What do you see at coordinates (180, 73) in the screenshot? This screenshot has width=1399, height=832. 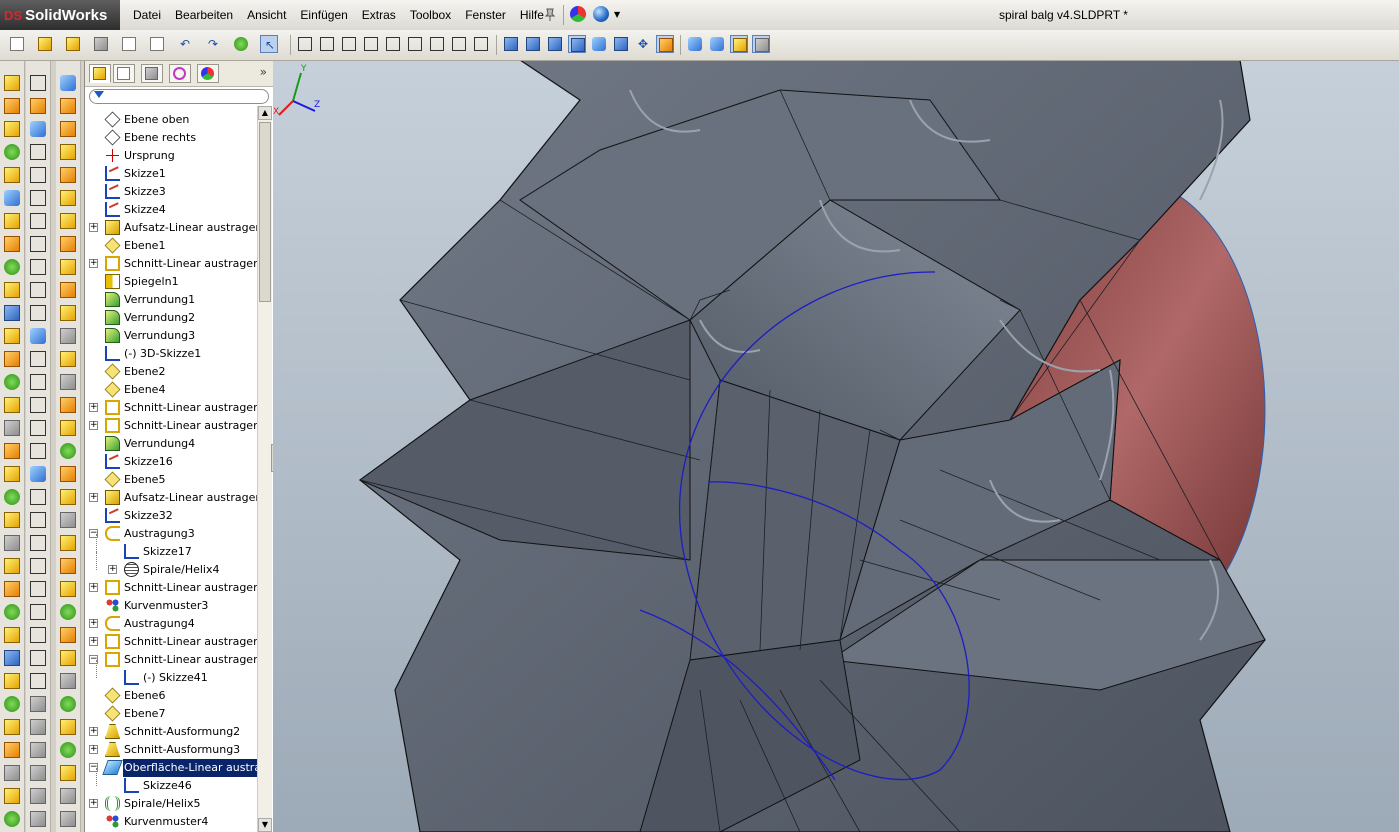 I see `dimxpert-tab` at bounding box center [180, 73].